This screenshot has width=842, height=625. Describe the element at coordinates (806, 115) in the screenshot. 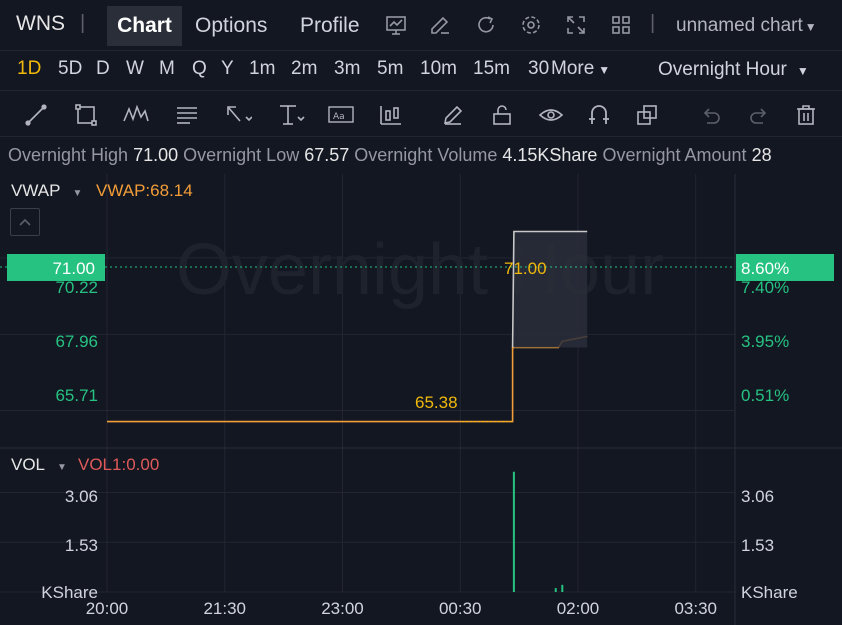

I see `trash-icon` at that location.